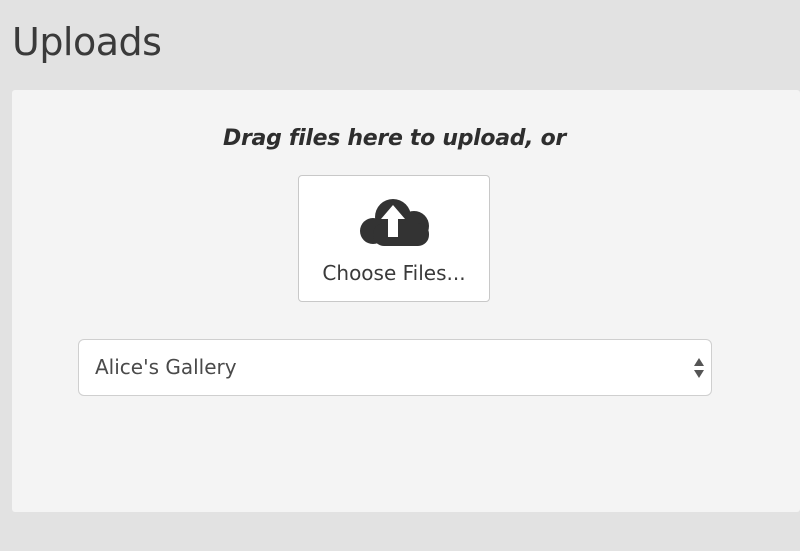 The image size is (800, 551). Describe the element at coordinates (699, 368) in the screenshot. I see `select-updown-arrows-icon` at that location.